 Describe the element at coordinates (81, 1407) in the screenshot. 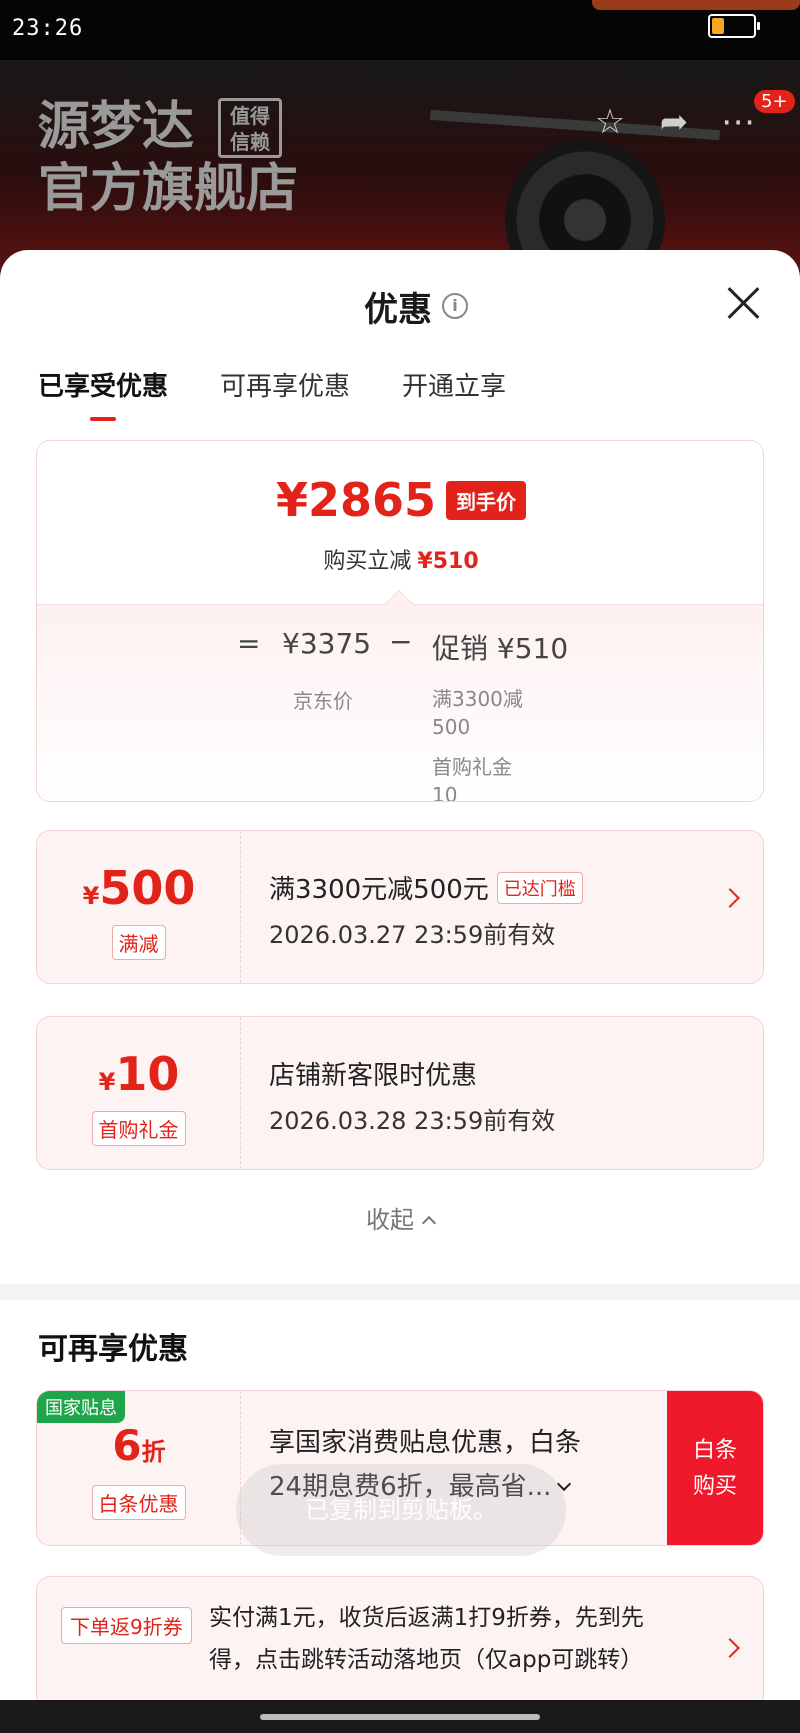

I see `gov-subsidy-label: 国家贴息` at that location.